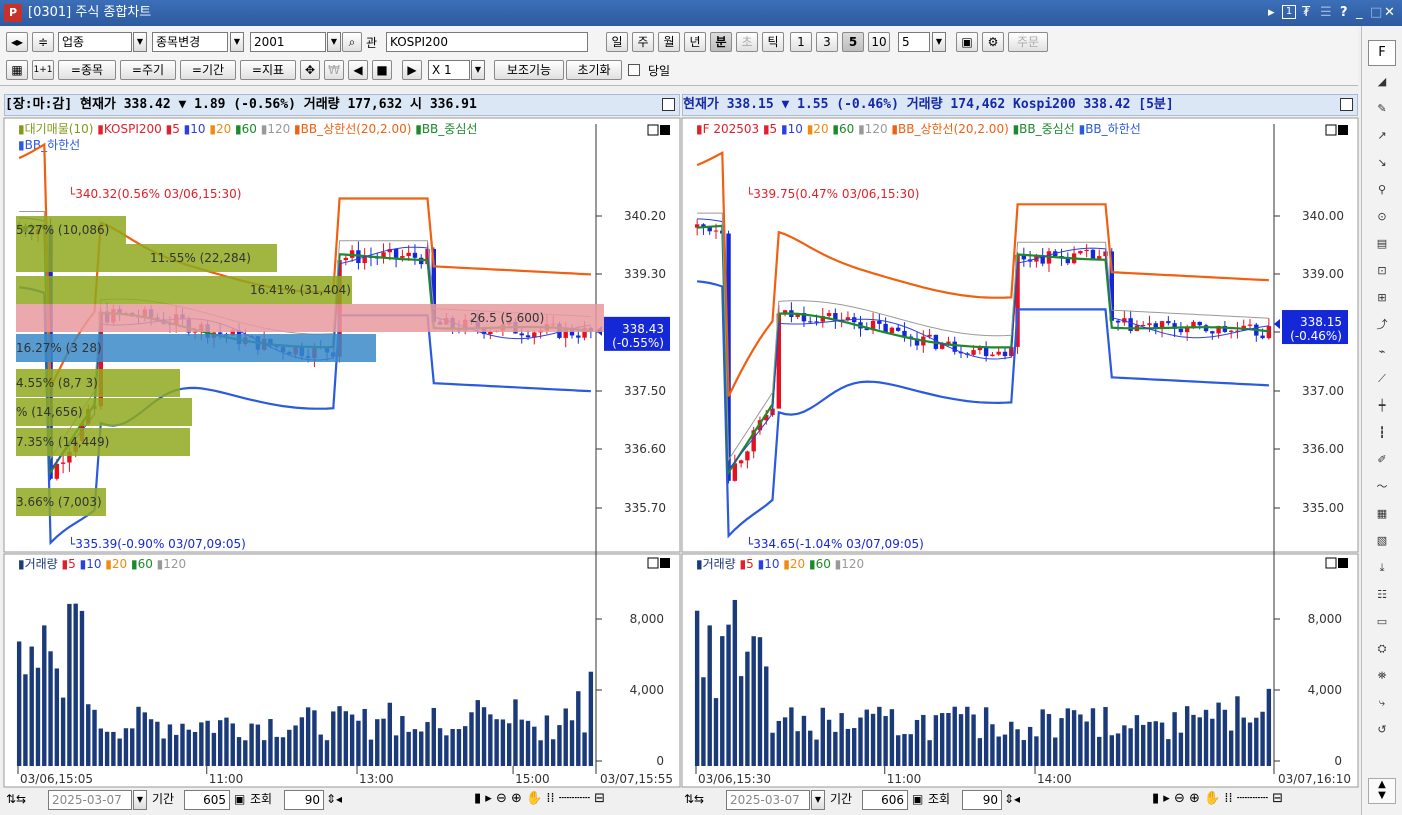 This screenshot has width=1402, height=815. What do you see at coordinates (1382, 136) in the screenshot?
I see `price-icon: ↗` at bounding box center [1382, 136].